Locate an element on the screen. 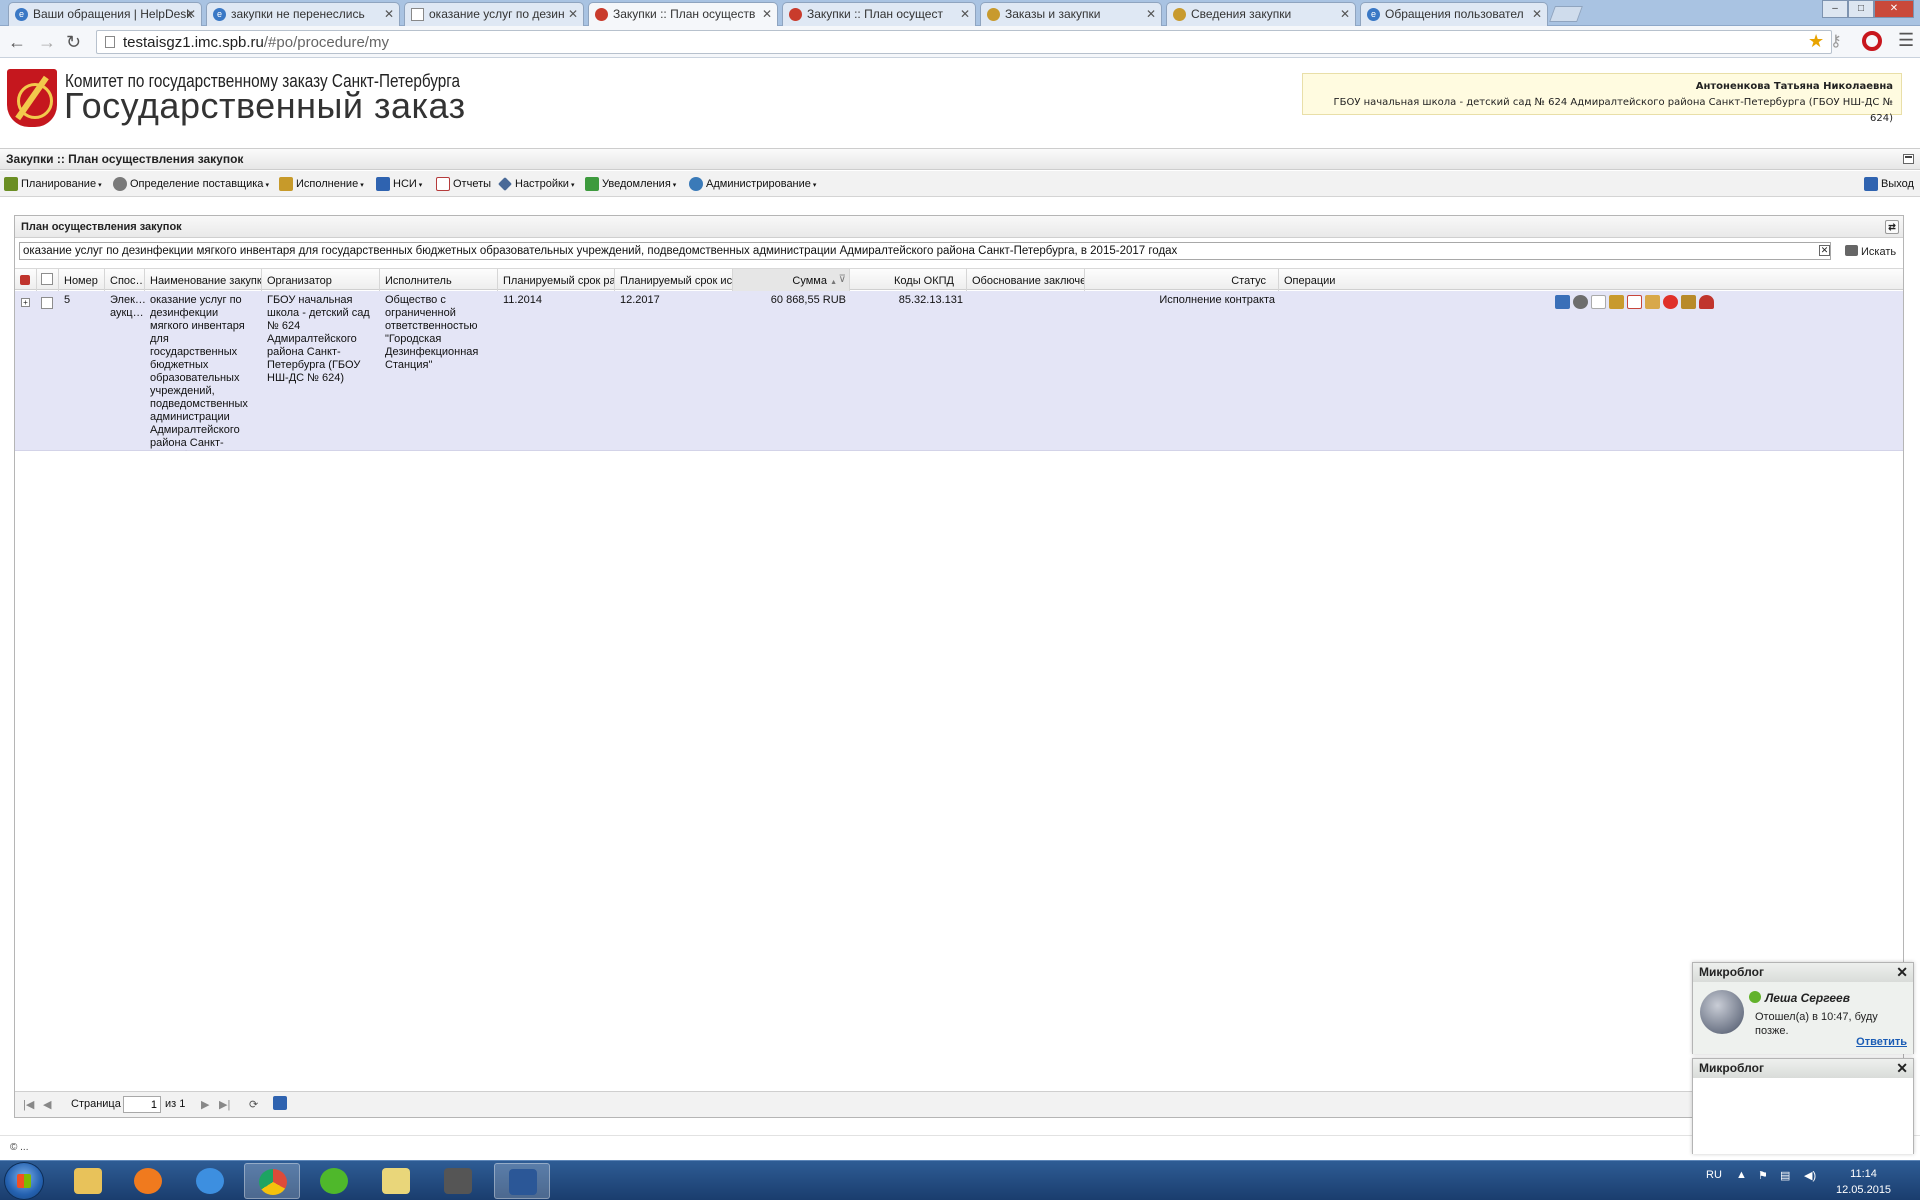 The width and height of the screenshot is (1920, 1200). browser-menu-icon: ☰ is located at coordinates (1906, 40).